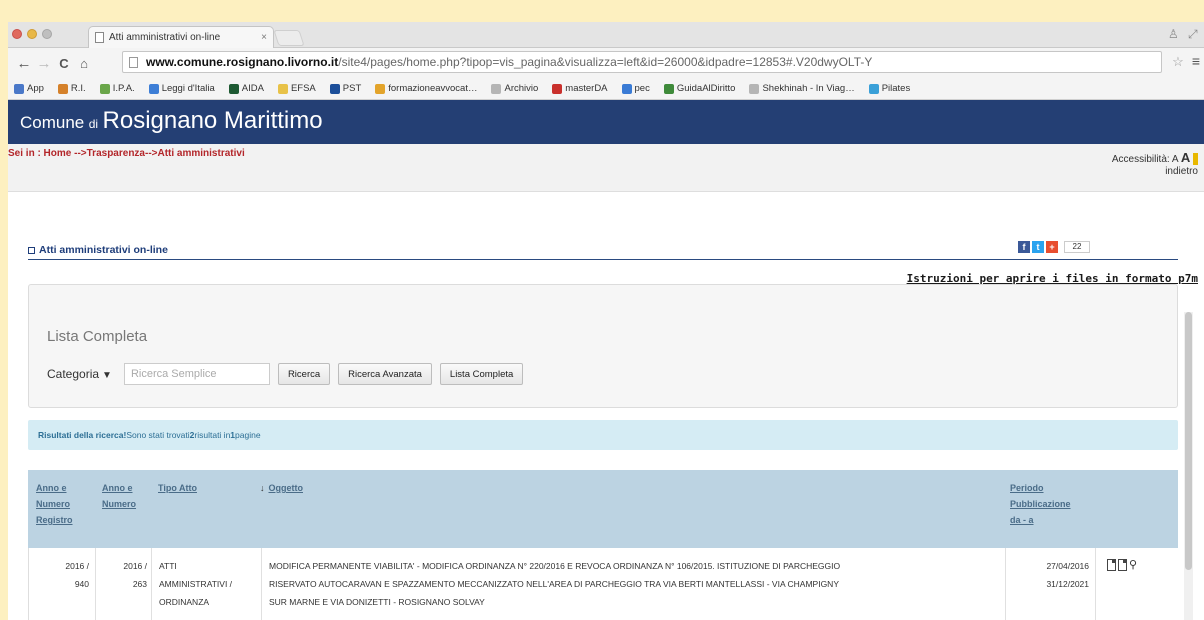 Image resolution: width=1204 pixels, height=620 pixels. What do you see at coordinates (29, 88) in the screenshot?
I see `bookmark-item: App` at bounding box center [29, 88].